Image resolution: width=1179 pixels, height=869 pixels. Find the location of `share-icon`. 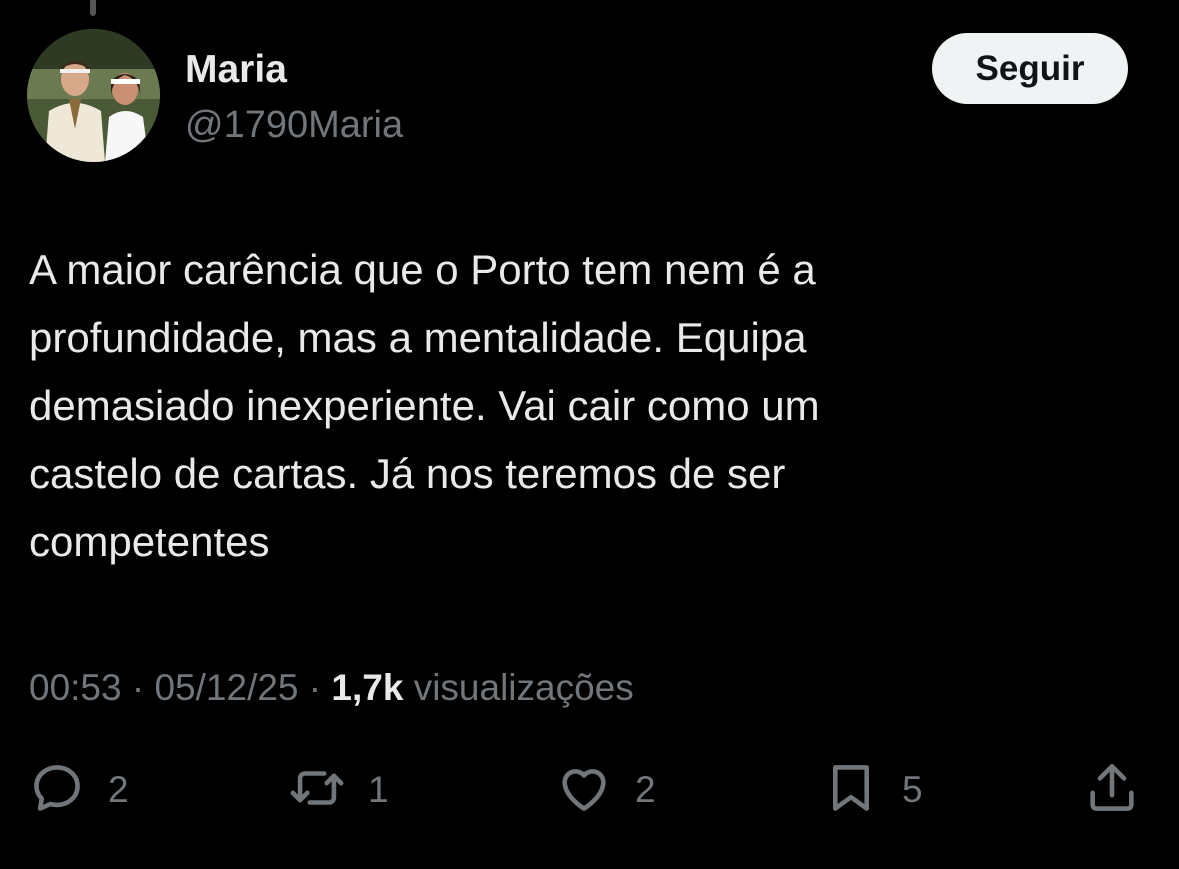

share-icon is located at coordinates (1112, 790).